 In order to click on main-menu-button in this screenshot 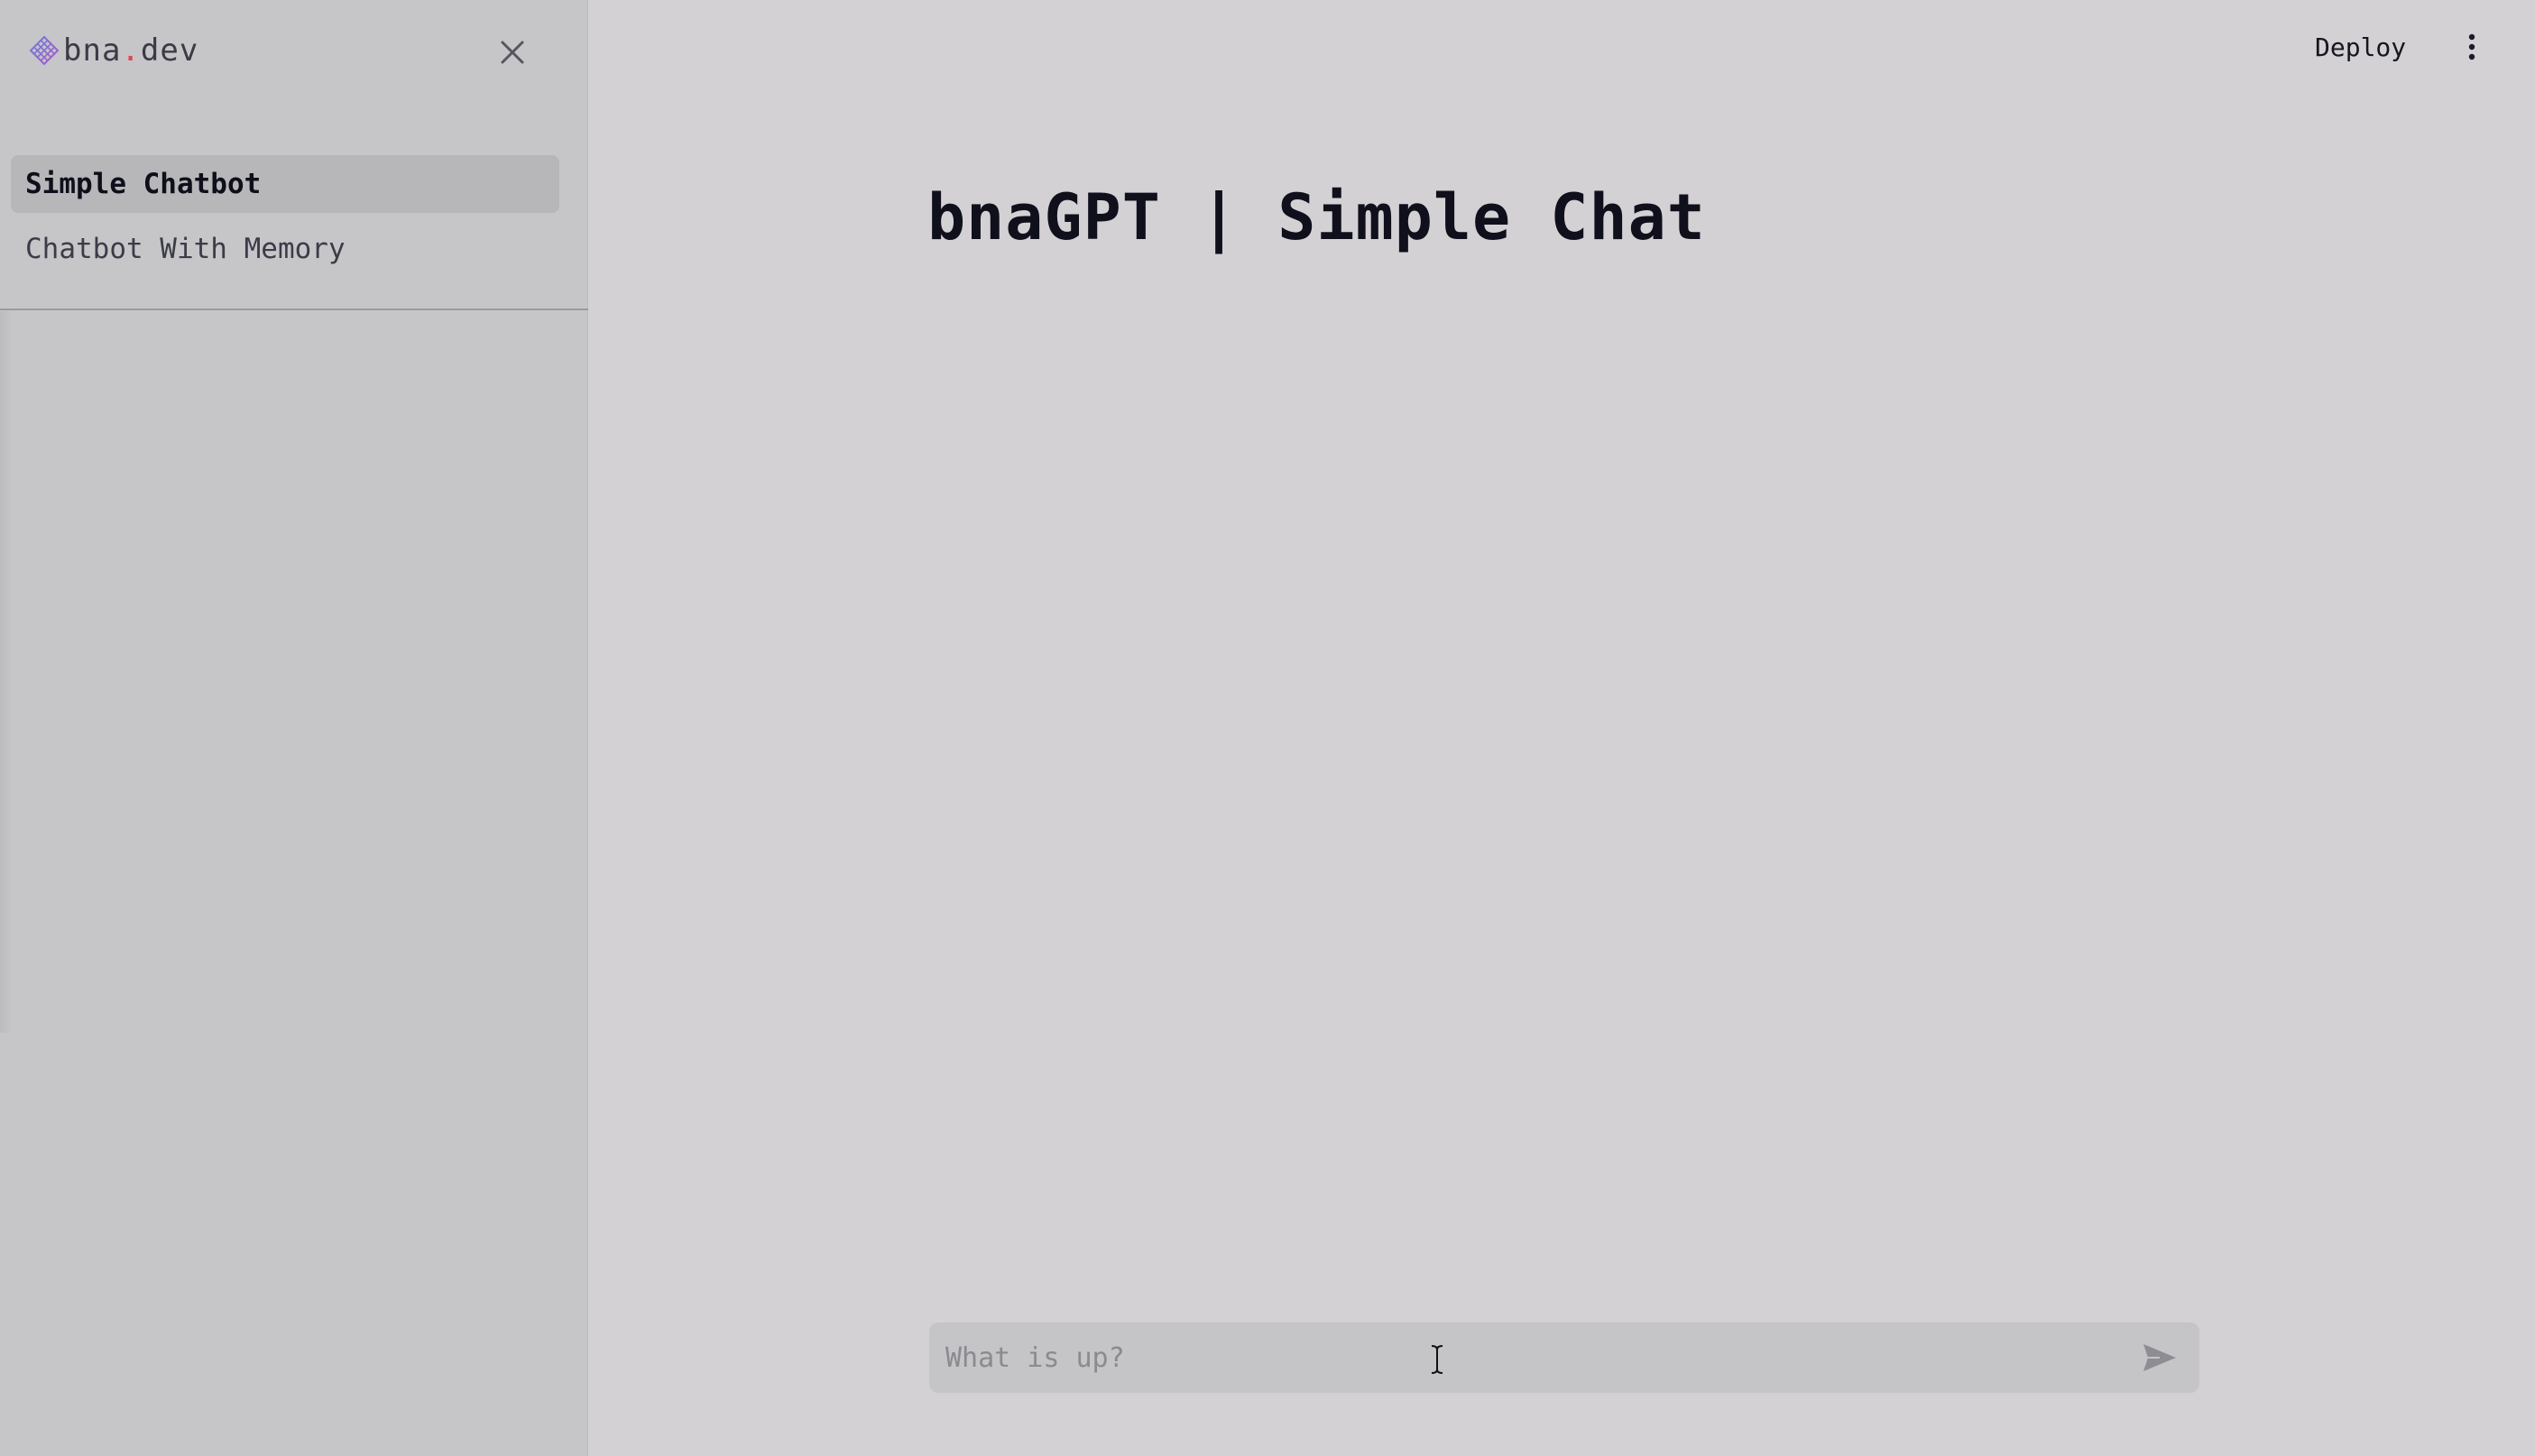, I will do `click(2472, 47)`.